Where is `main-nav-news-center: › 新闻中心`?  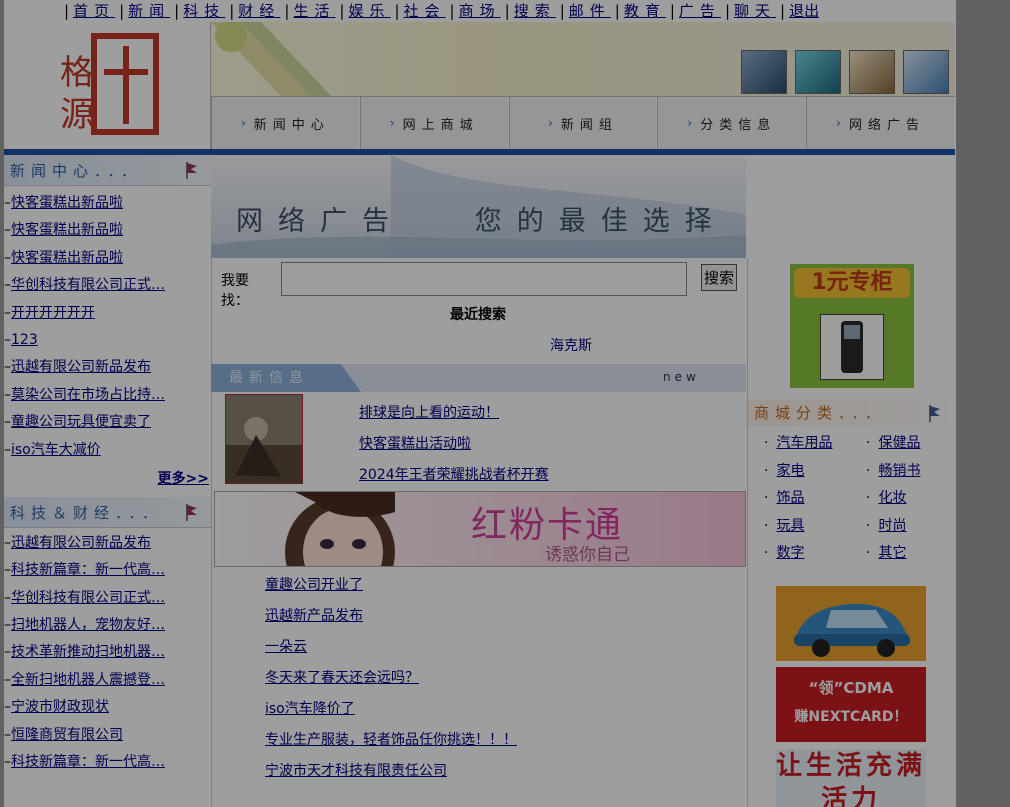 main-nav-news-center: › 新闻中心 is located at coordinates (285, 123).